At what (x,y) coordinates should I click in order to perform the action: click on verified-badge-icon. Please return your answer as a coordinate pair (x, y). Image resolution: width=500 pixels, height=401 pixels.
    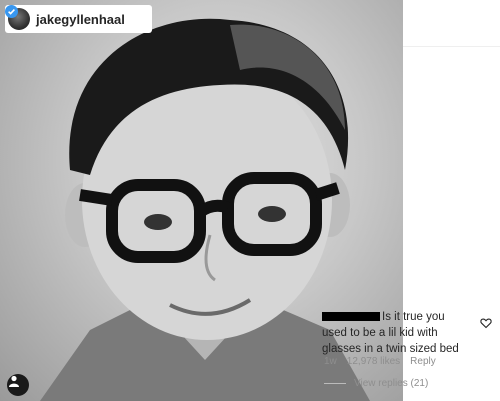
    Looking at the image, I should click on (74, 15).